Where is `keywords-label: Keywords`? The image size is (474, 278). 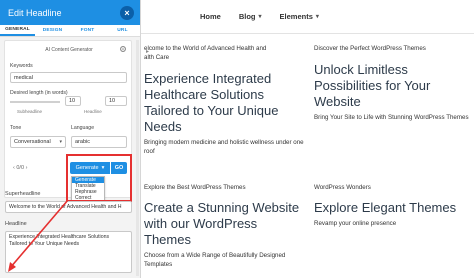 keywords-label: Keywords is located at coordinates (21, 66).